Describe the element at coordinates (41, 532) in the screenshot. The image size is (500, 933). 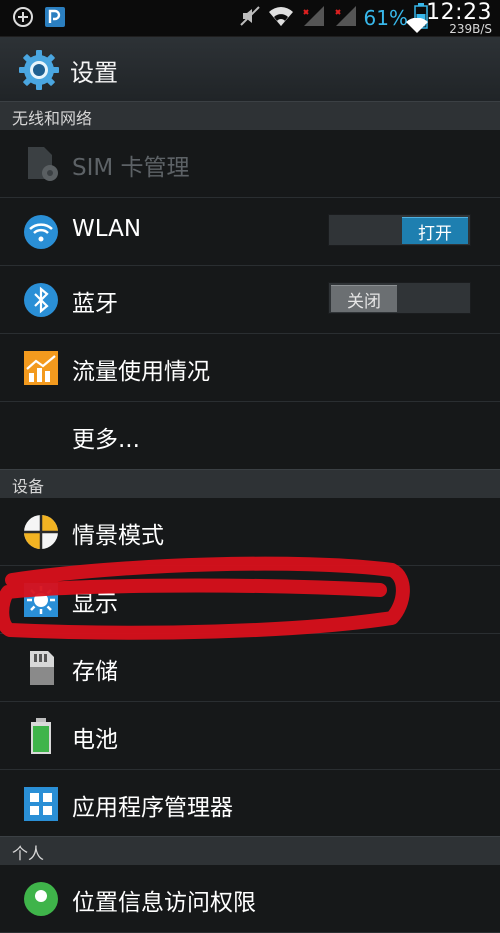
I see `sound-profile-icon` at that location.